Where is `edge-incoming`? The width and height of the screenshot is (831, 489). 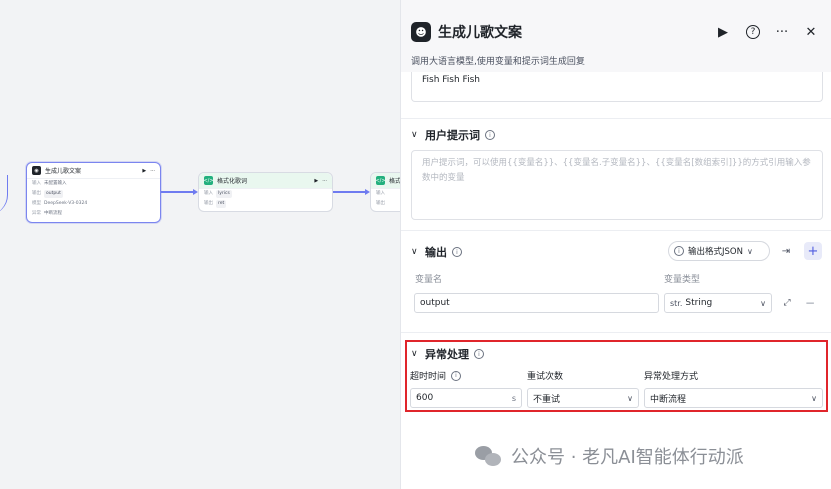
edge-incoming is located at coordinates (4, 195).